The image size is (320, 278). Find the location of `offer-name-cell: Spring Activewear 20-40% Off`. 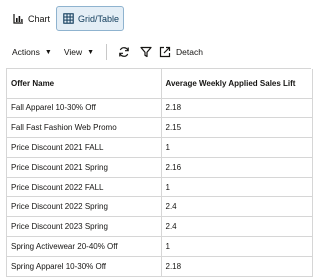

offer-name-cell: Spring Activewear 20-40% Off is located at coordinates (84, 246).